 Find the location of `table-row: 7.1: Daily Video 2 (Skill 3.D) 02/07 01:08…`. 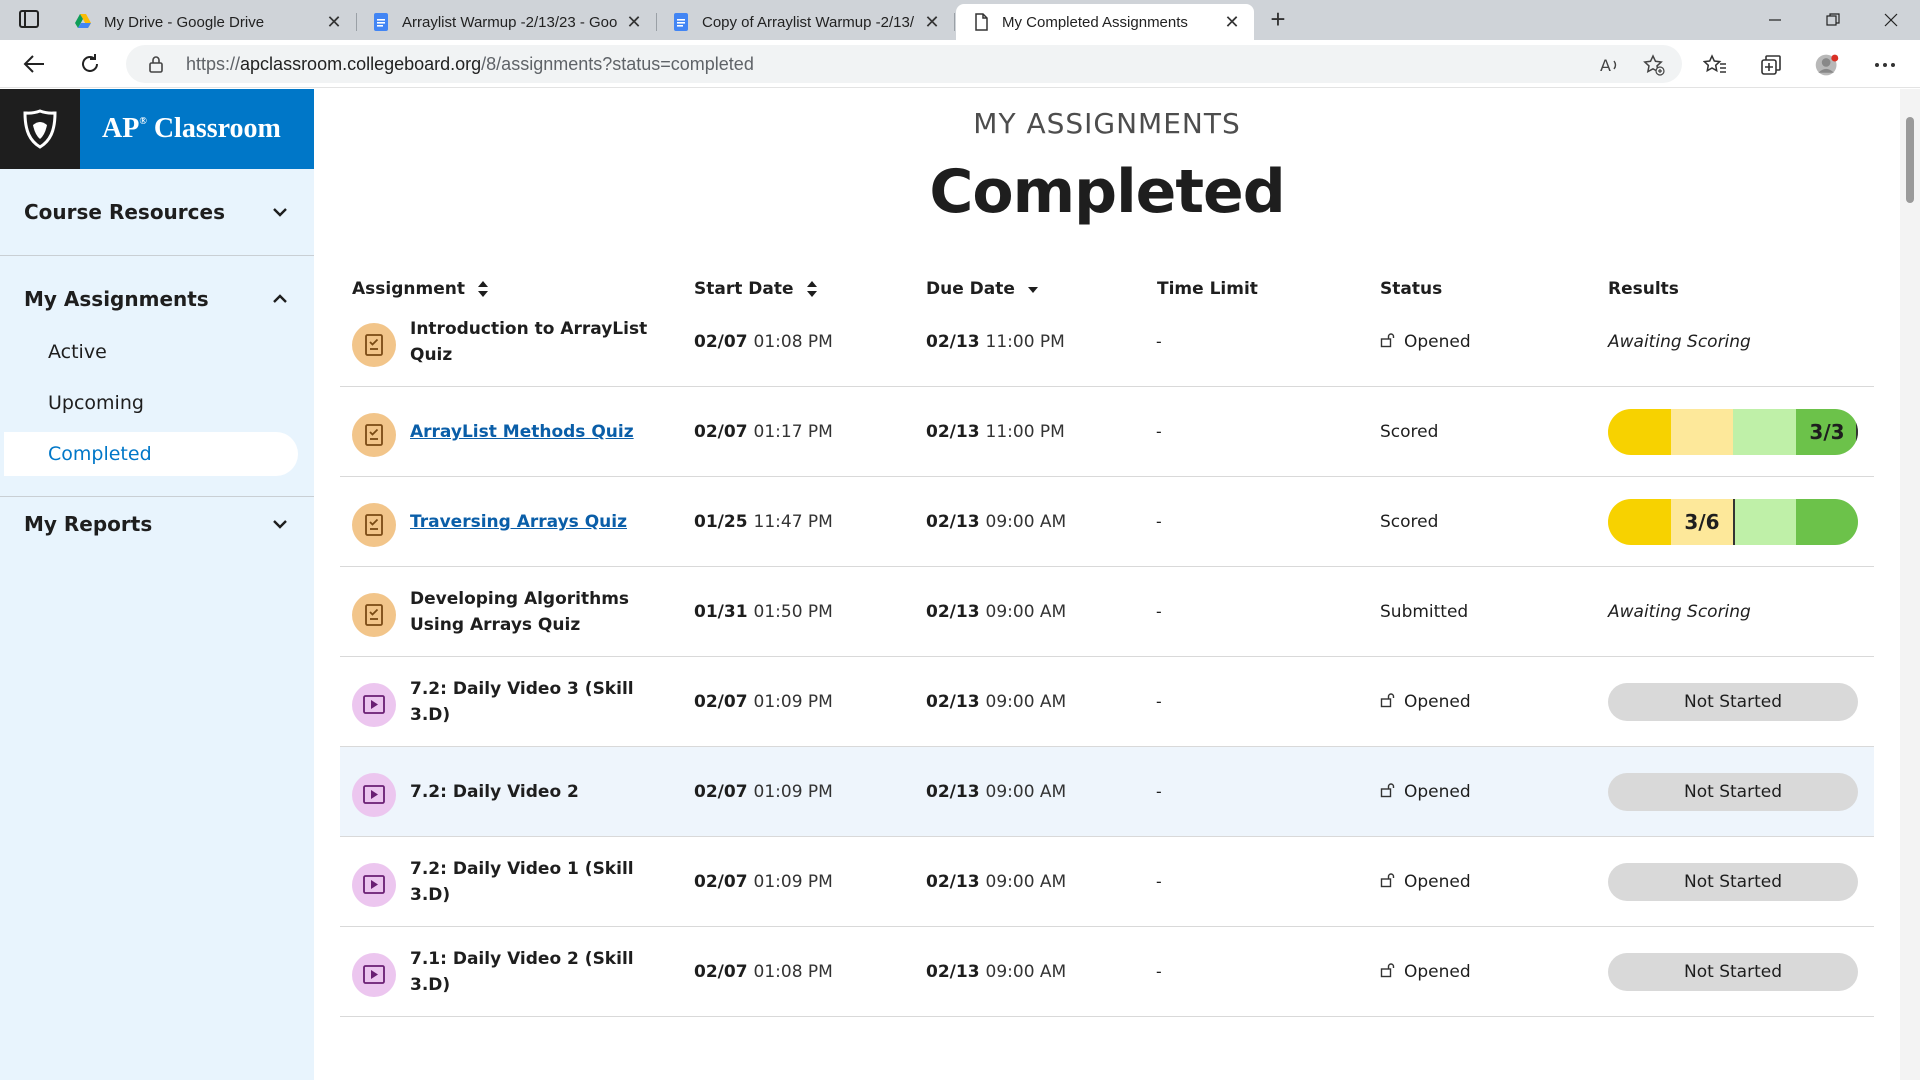

table-row: 7.1: Daily Video 2 (Skill 3.D) 02/07 01:08… is located at coordinates (1107, 972).